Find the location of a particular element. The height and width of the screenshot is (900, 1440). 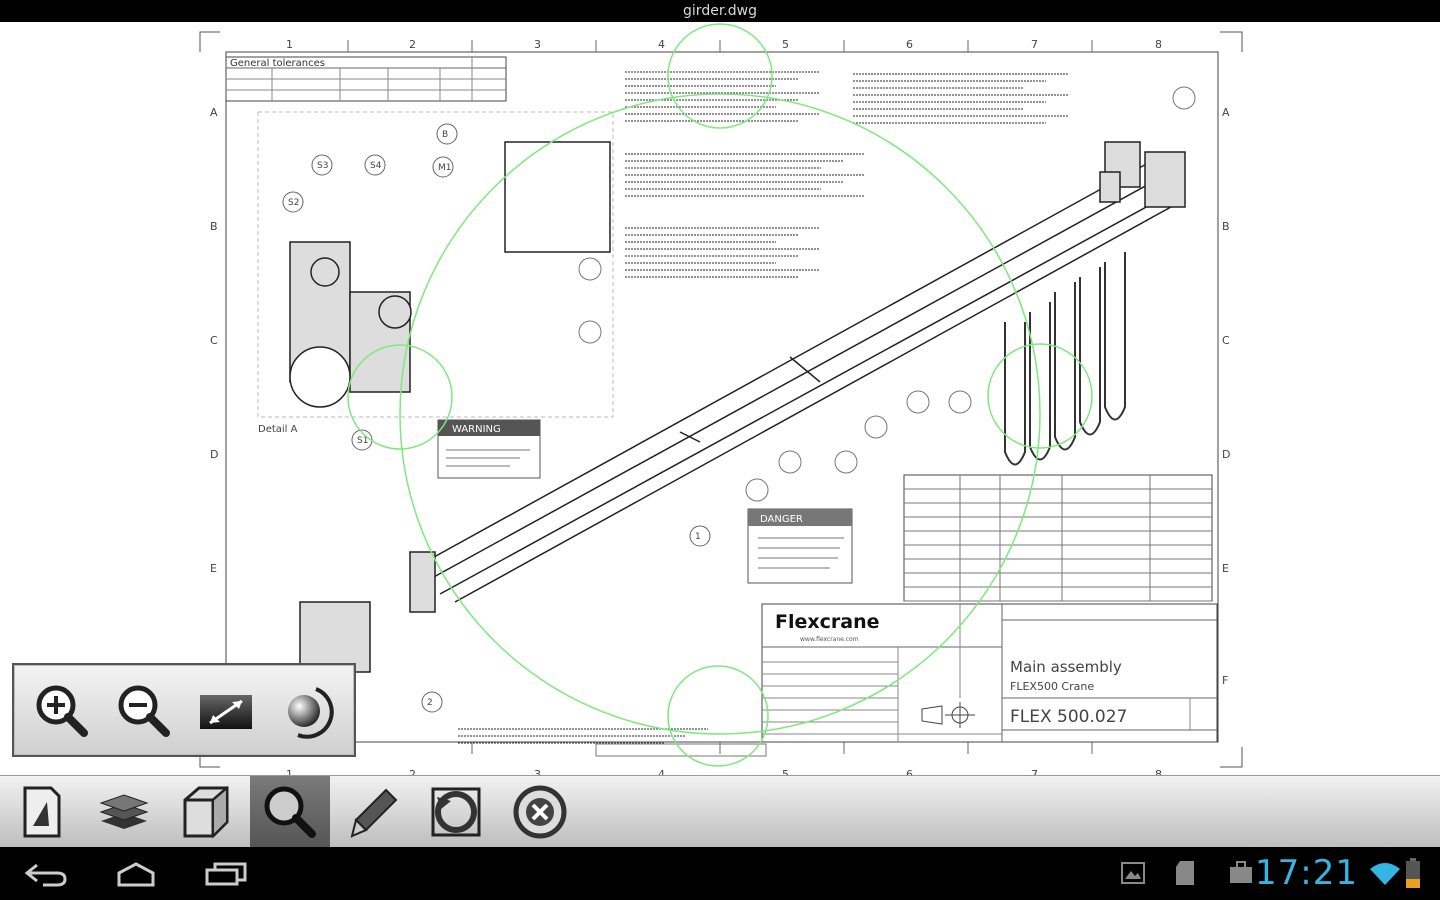

document-icon is located at coordinates (42, 812).